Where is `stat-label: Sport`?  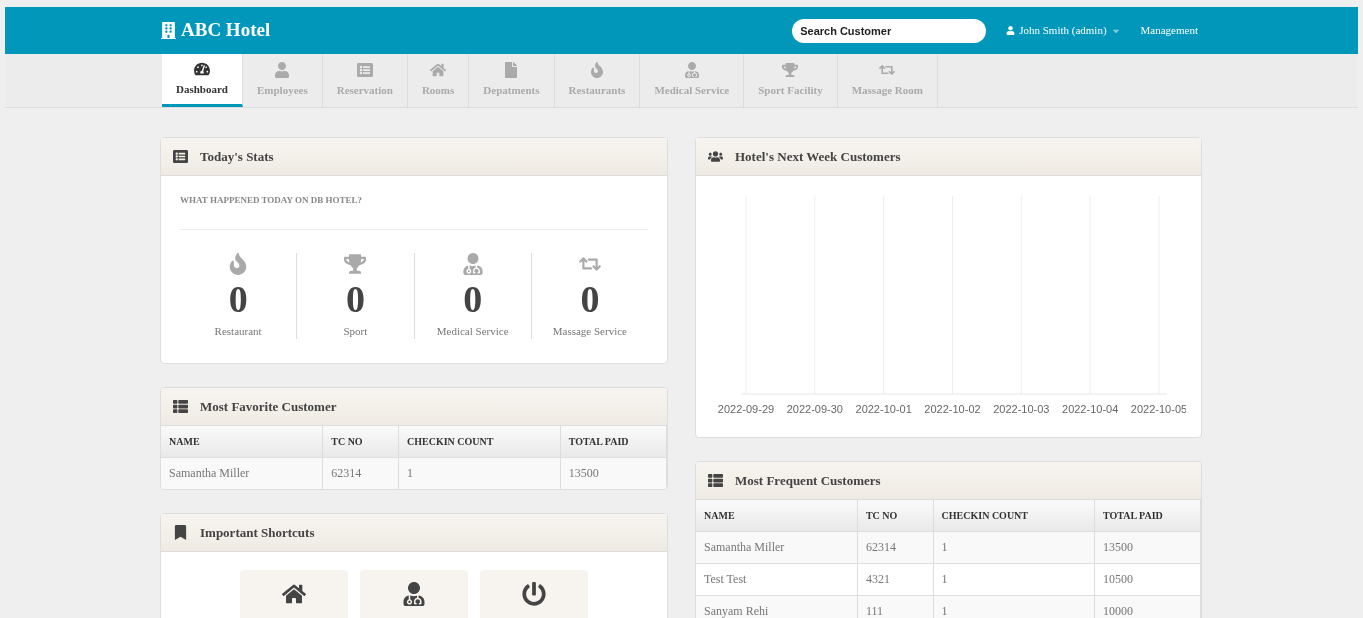
stat-label: Sport is located at coordinates (355, 331).